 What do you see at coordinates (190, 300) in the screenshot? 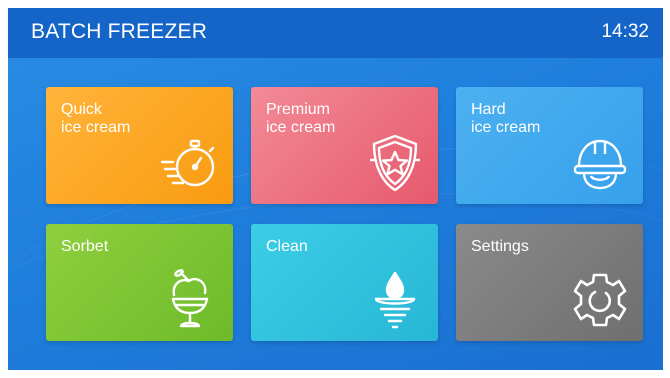
I see `ice-cream-cup-icon` at bounding box center [190, 300].